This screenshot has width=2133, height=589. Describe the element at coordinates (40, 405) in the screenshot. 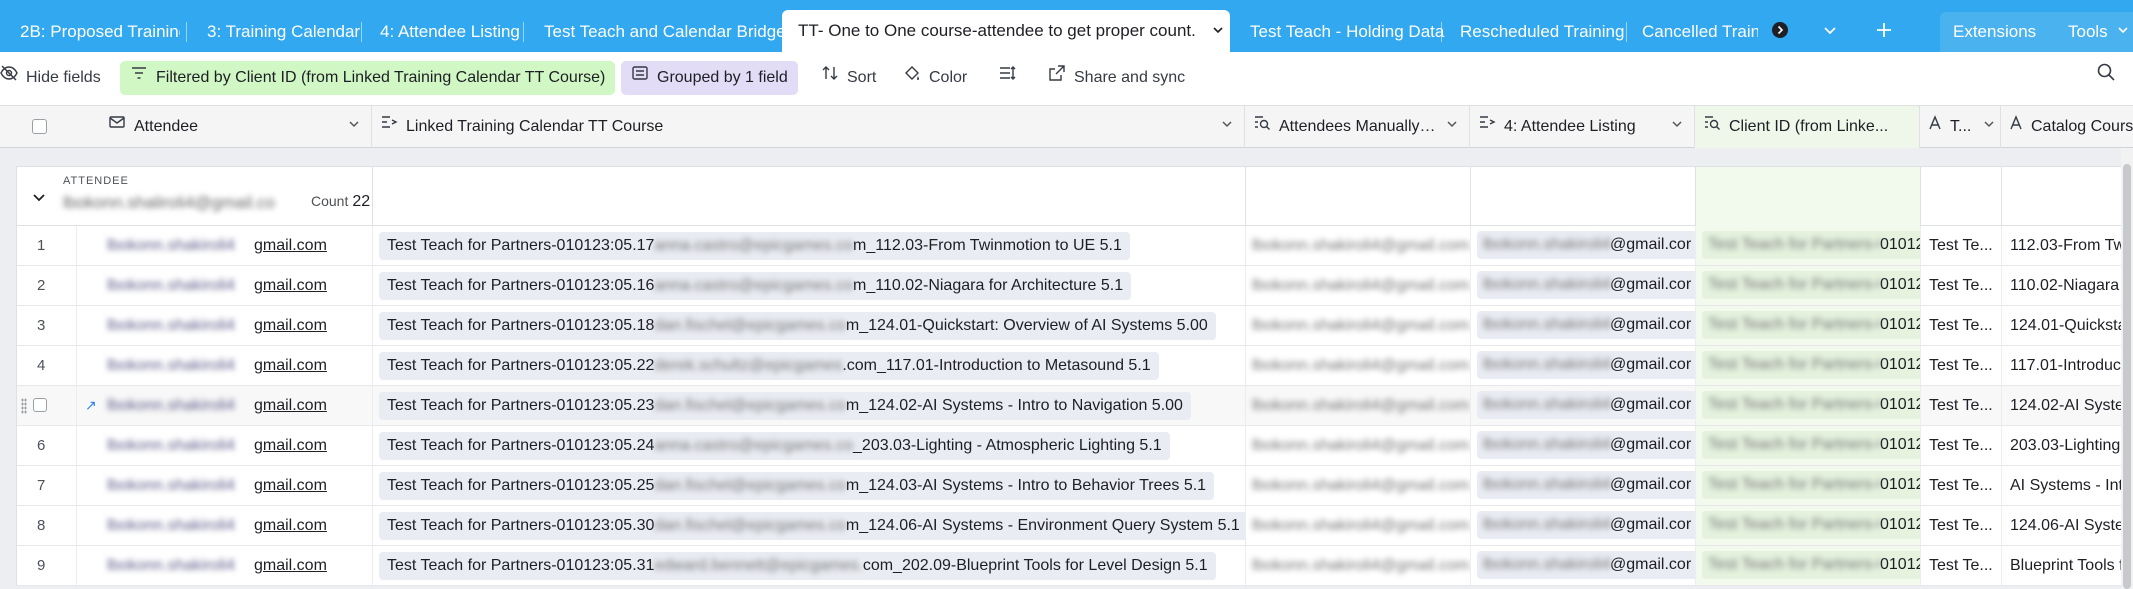

I see `row-checkbox` at that location.